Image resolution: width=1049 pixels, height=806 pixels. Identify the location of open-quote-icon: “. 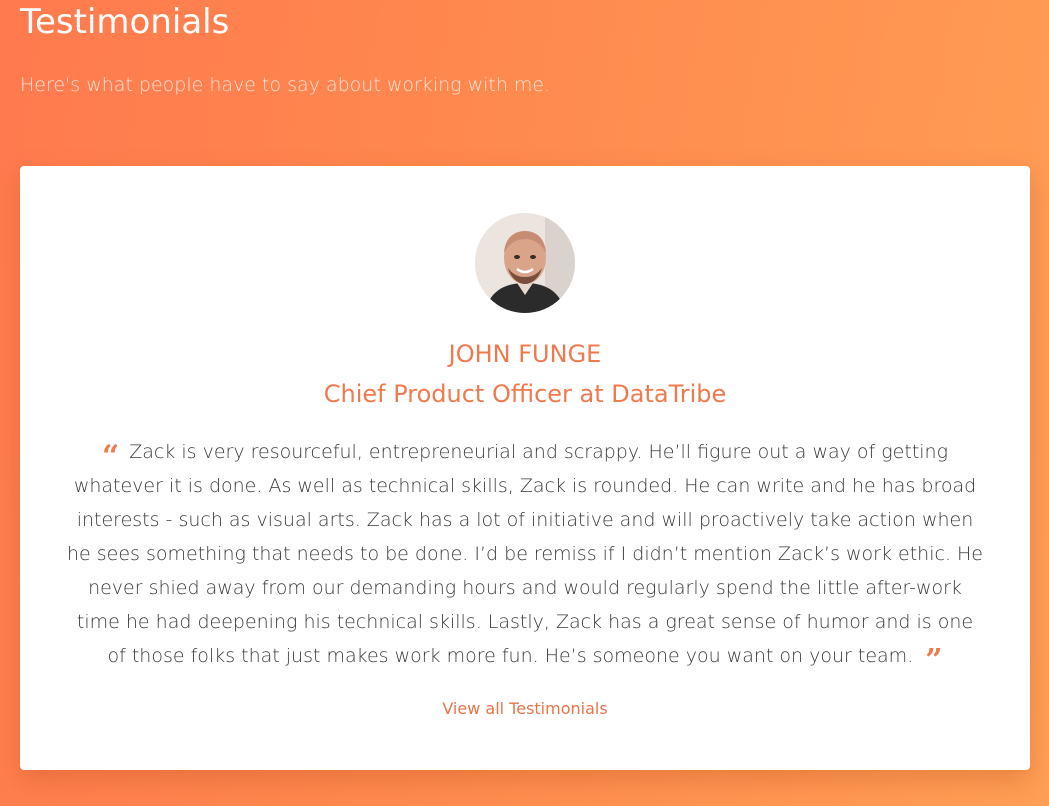
(110, 456).